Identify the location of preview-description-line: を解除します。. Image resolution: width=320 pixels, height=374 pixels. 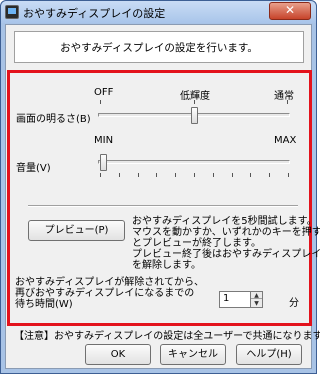
(166, 265).